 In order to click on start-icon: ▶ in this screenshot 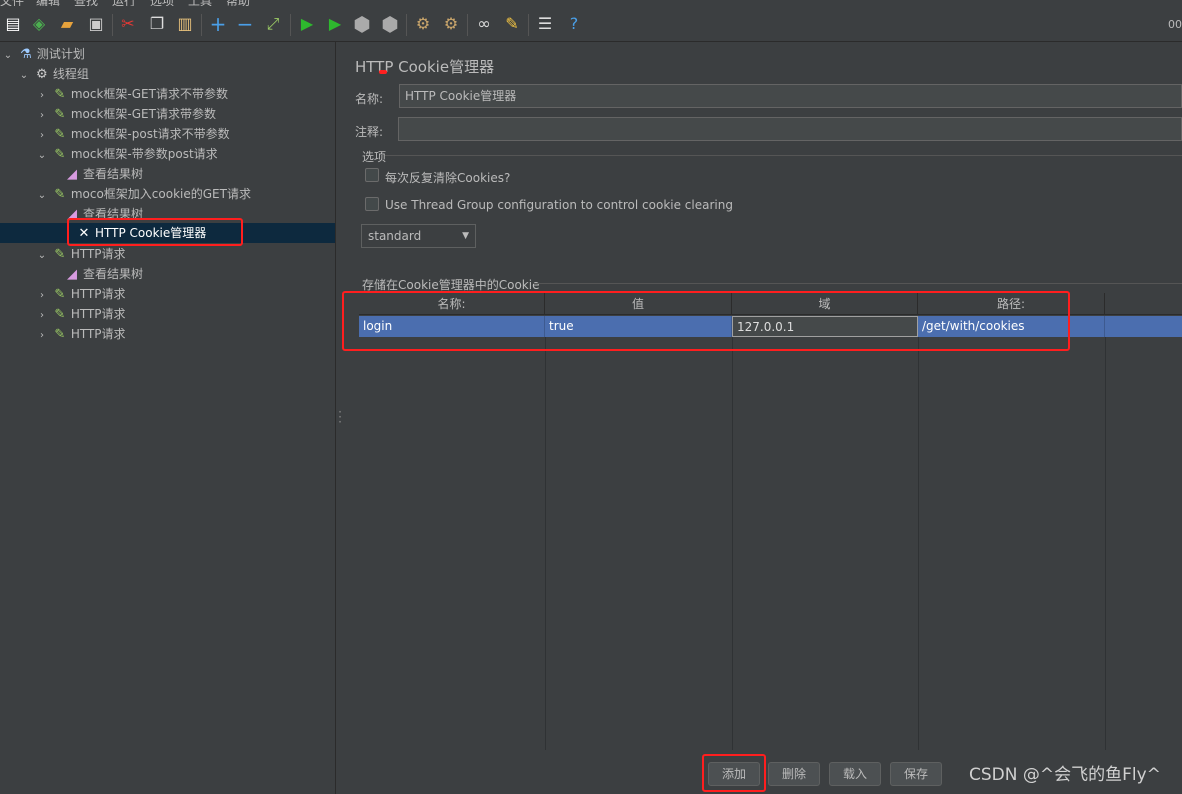, I will do `click(307, 24)`.